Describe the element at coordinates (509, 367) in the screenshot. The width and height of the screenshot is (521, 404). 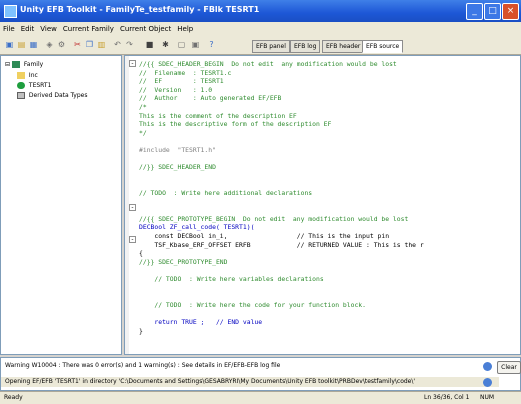
I see `clear-button: Clear` at that location.